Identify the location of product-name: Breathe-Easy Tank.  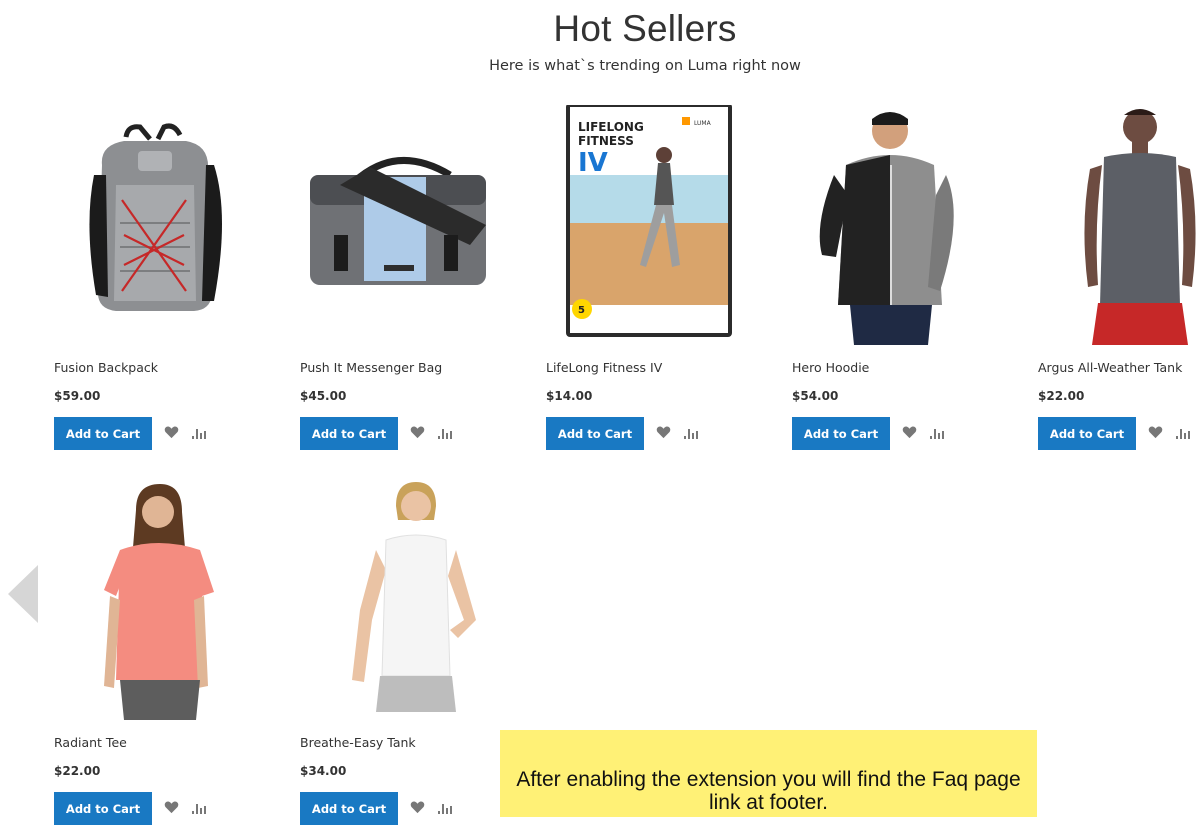
(358, 742).